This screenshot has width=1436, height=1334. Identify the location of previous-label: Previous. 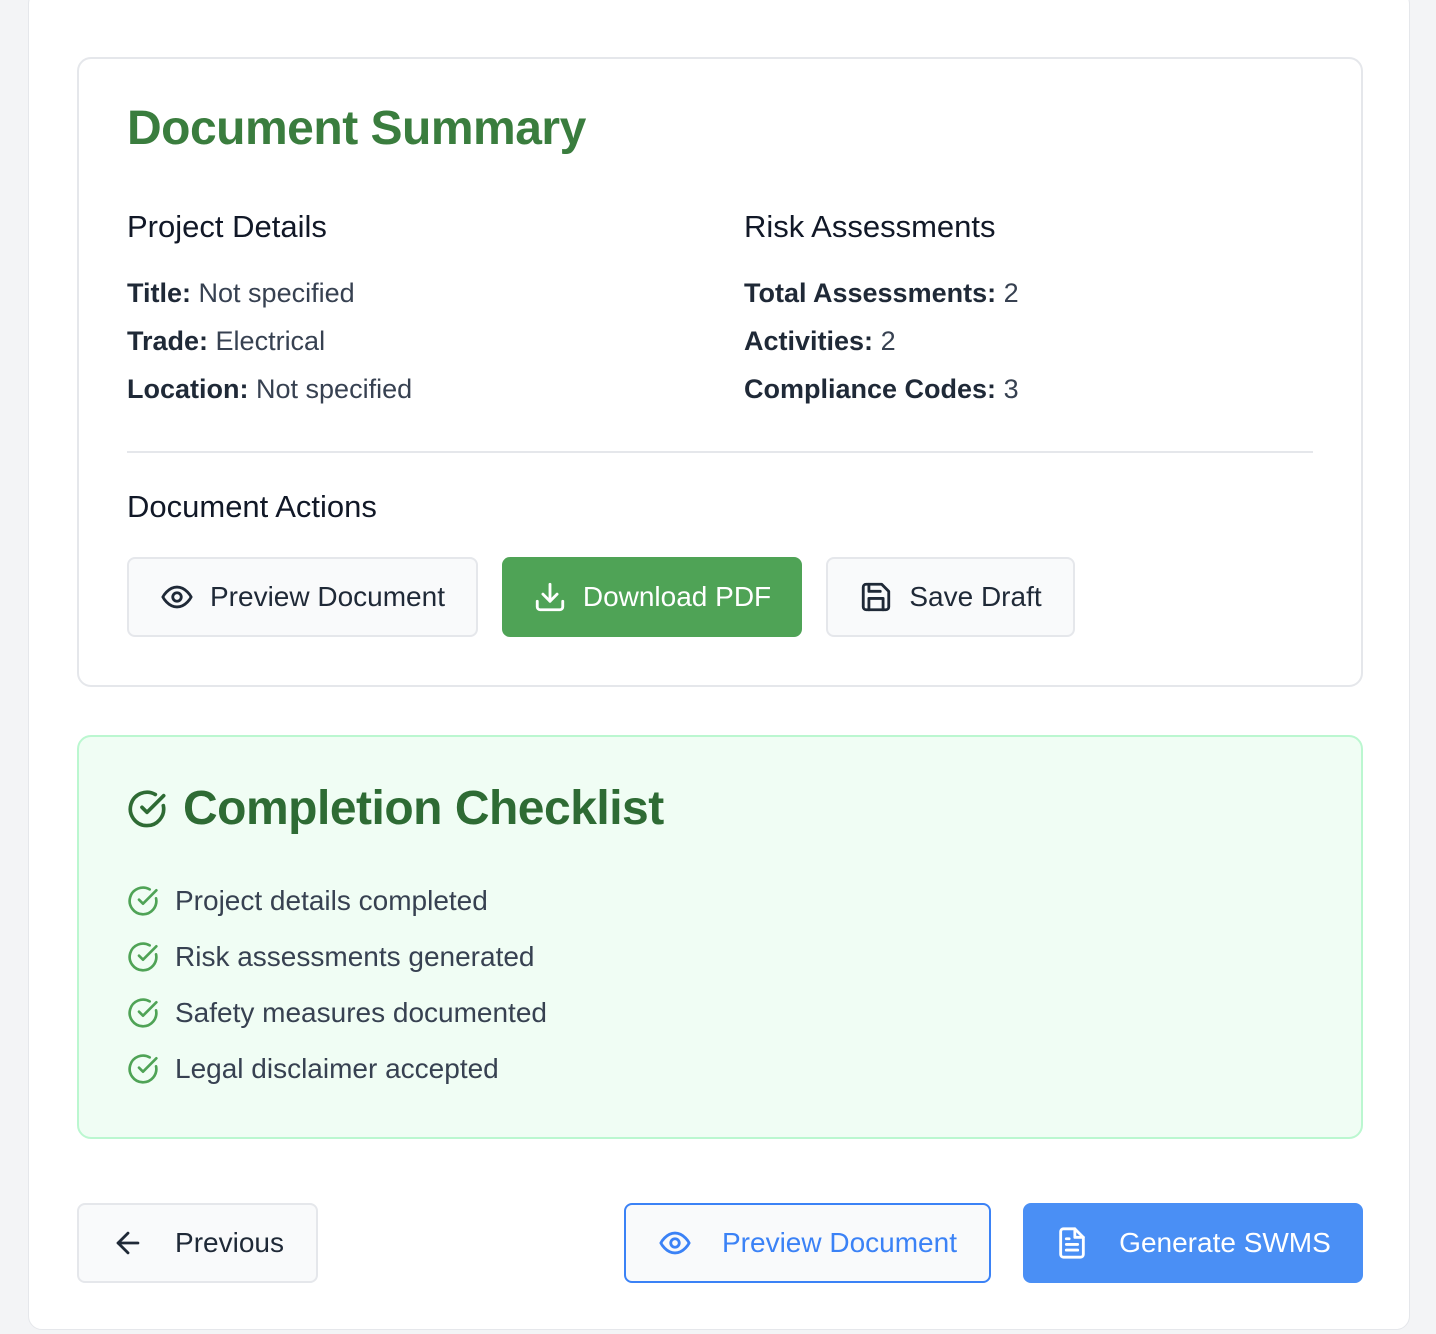
(229, 1242).